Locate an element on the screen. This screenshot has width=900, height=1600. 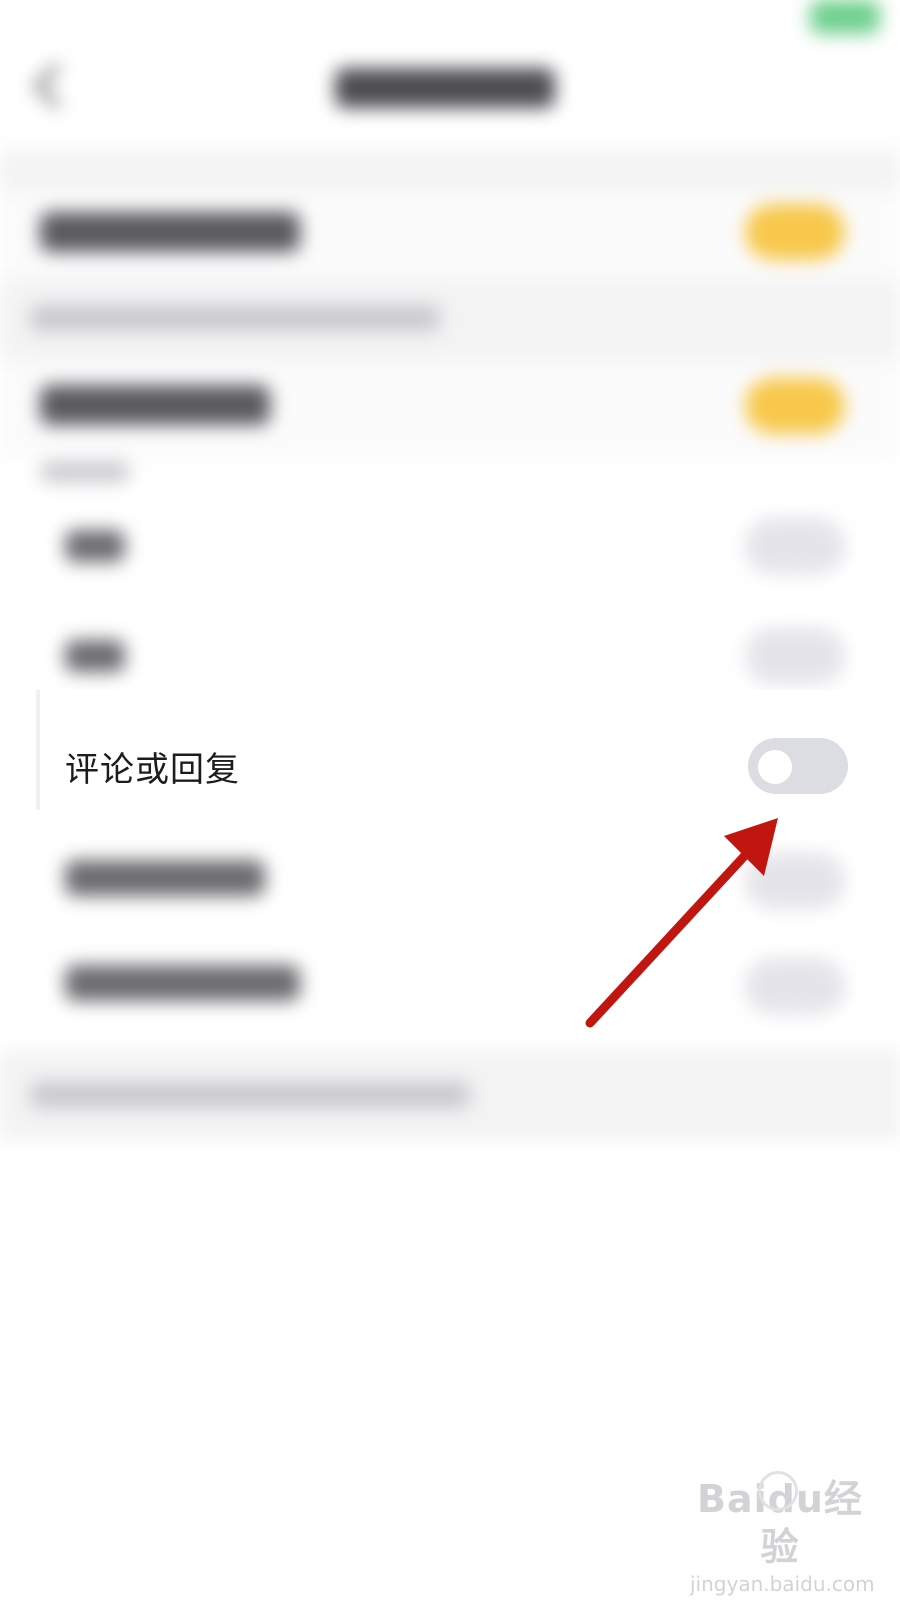
sub-header is located at coordinates (85, 472).